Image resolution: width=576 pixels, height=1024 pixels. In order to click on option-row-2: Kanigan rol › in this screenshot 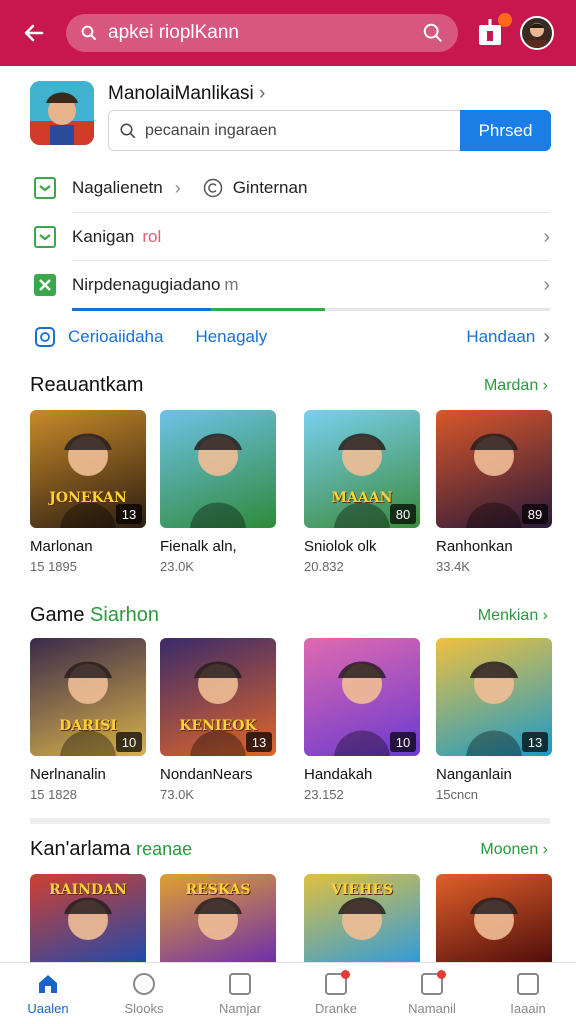, I will do `click(292, 237)`.